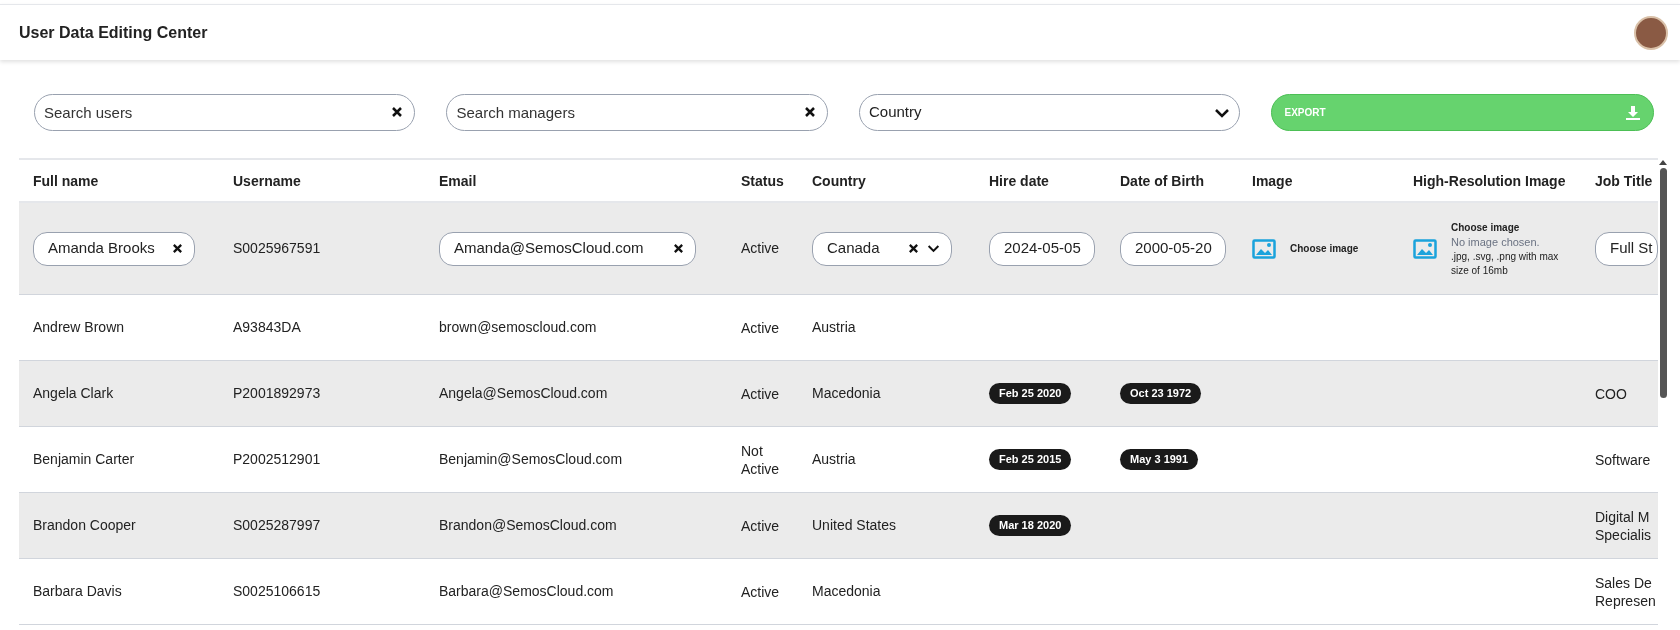  What do you see at coordinates (114, 248) in the screenshot?
I see `name-input: Amanda Brooks` at bounding box center [114, 248].